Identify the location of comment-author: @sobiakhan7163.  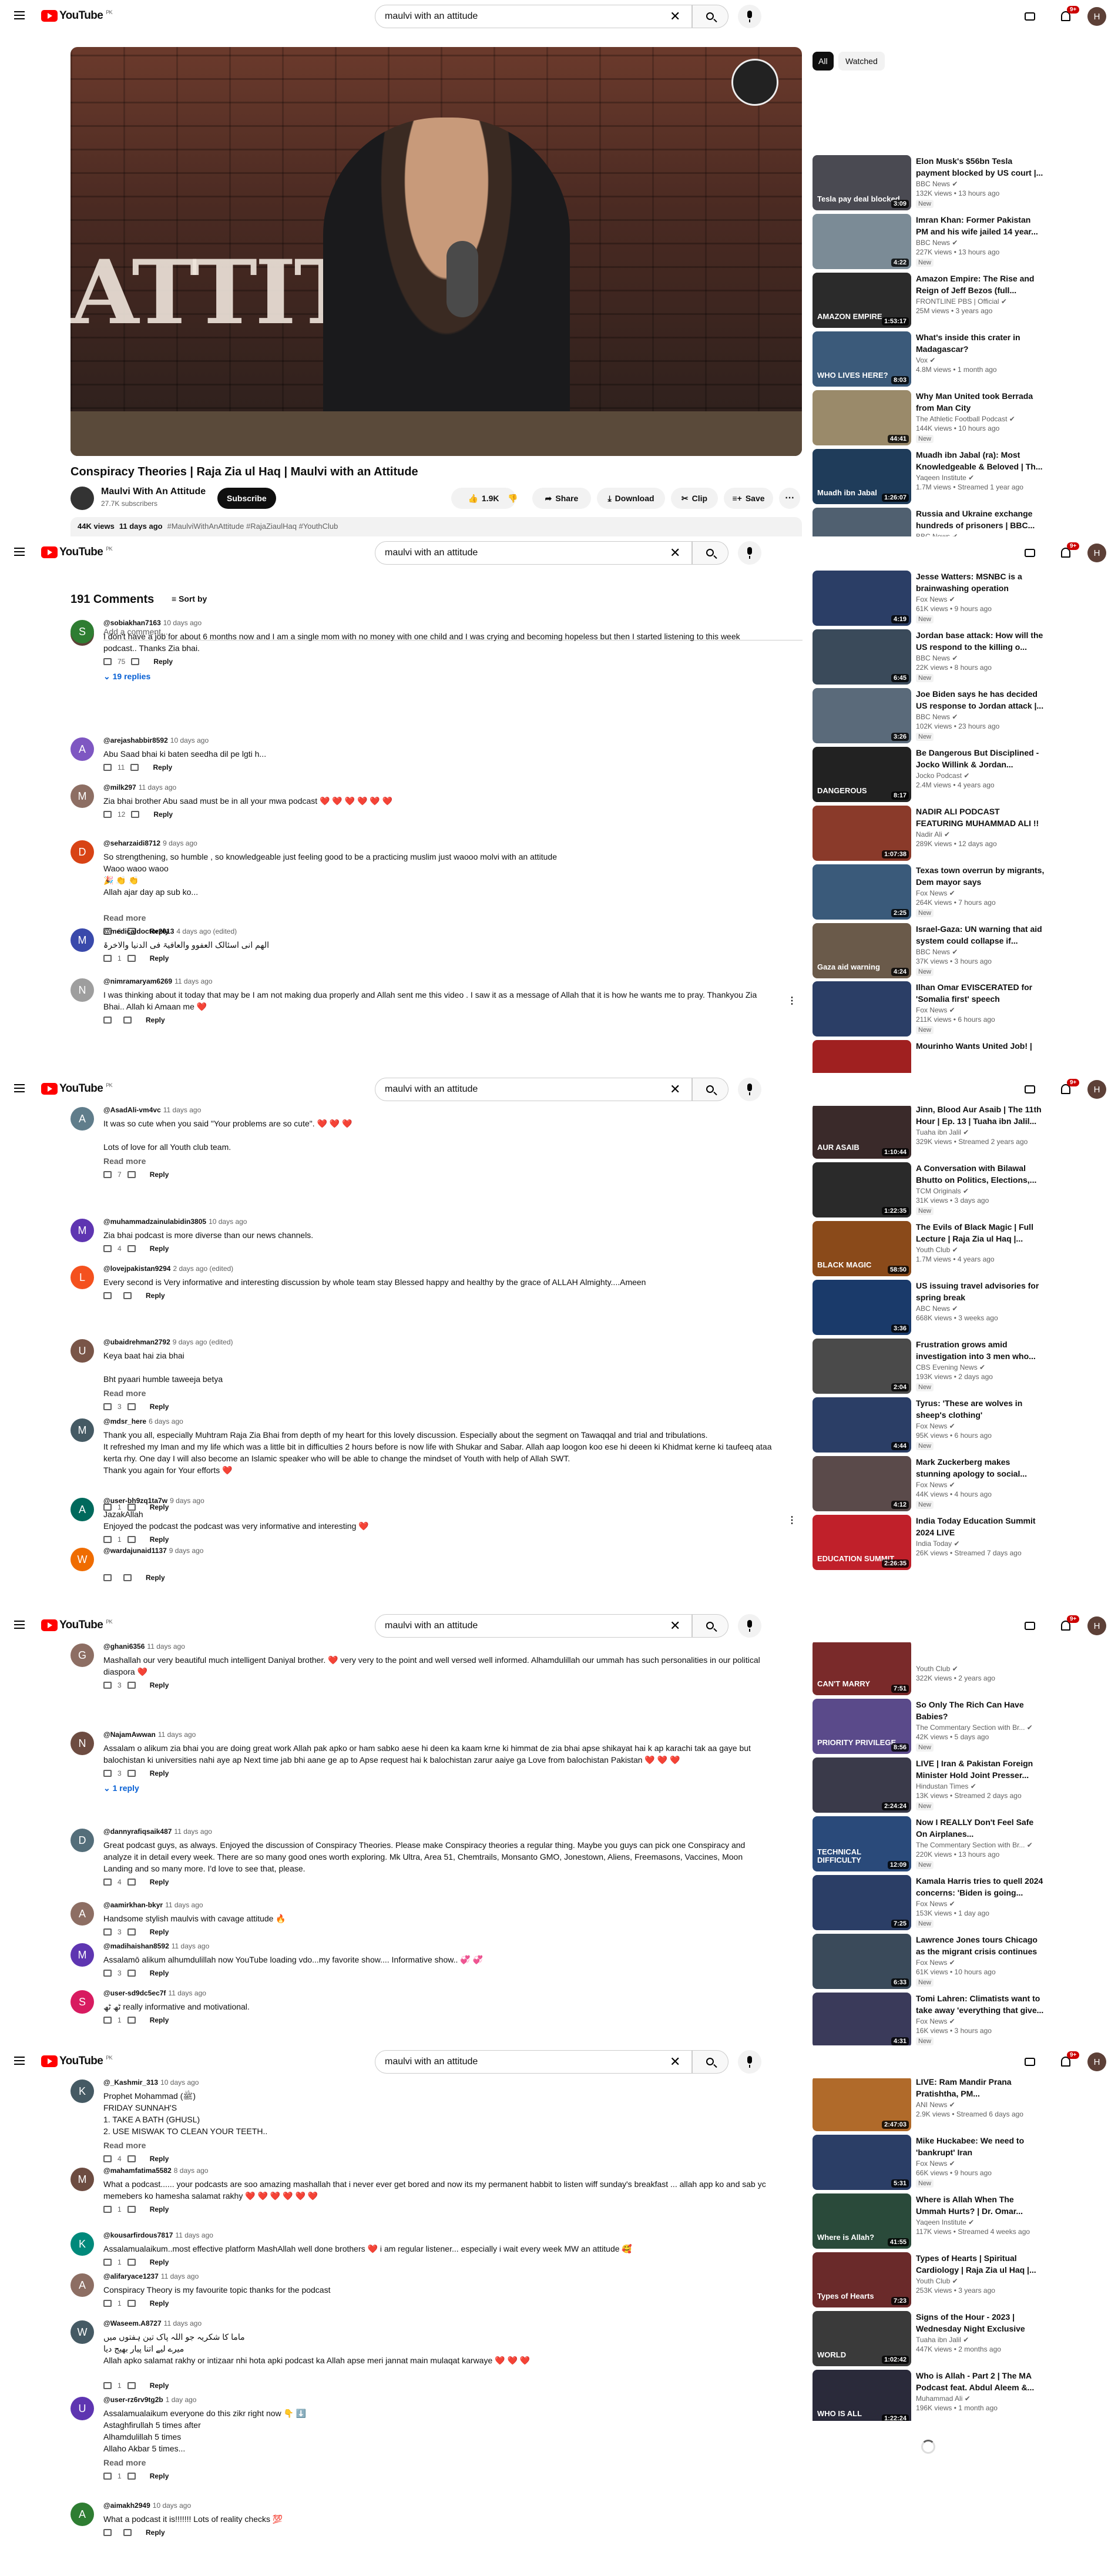
(132, 623).